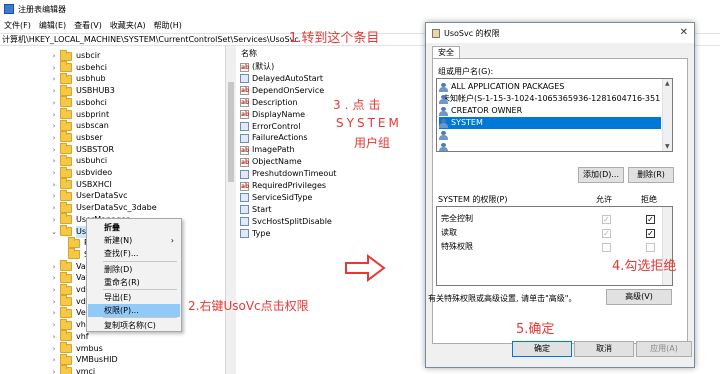 The image size is (720, 374). What do you see at coordinates (639, 297) in the screenshot?
I see `advanced-button: 高级(V)` at bounding box center [639, 297].